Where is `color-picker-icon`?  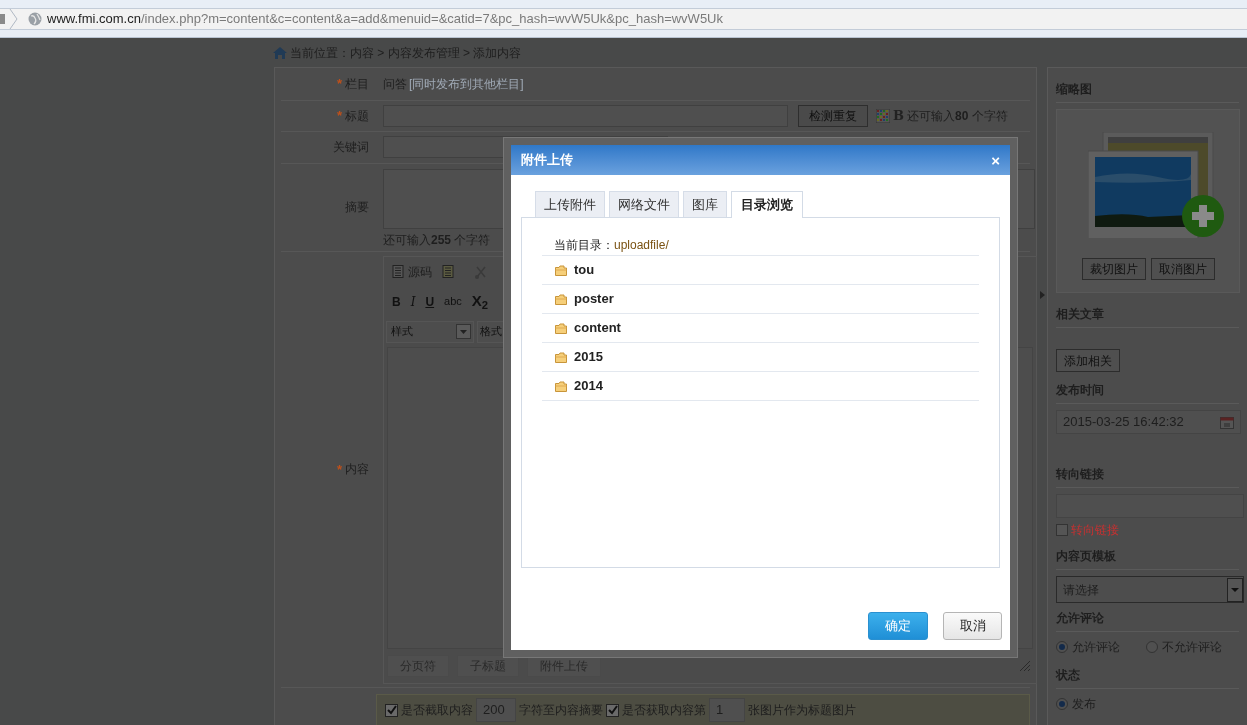
color-picker-icon is located at coordinates (883, 115).